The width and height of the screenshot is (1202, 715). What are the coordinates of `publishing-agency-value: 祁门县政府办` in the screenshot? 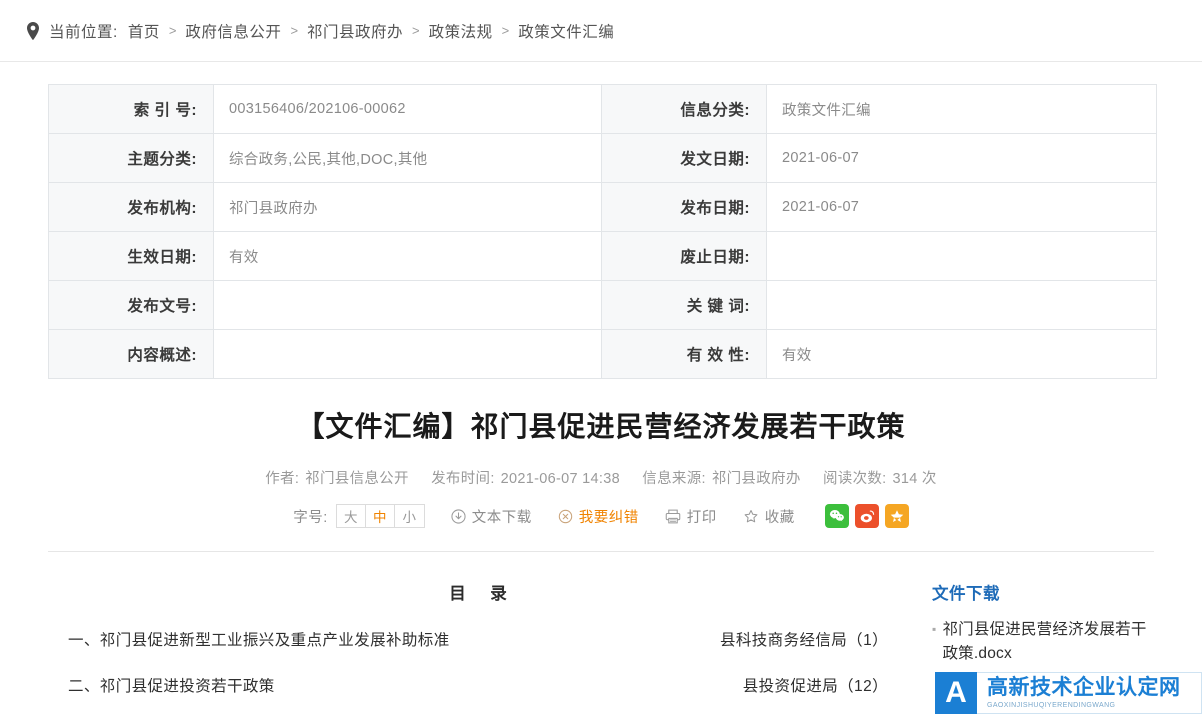 It's located at (407, 207).